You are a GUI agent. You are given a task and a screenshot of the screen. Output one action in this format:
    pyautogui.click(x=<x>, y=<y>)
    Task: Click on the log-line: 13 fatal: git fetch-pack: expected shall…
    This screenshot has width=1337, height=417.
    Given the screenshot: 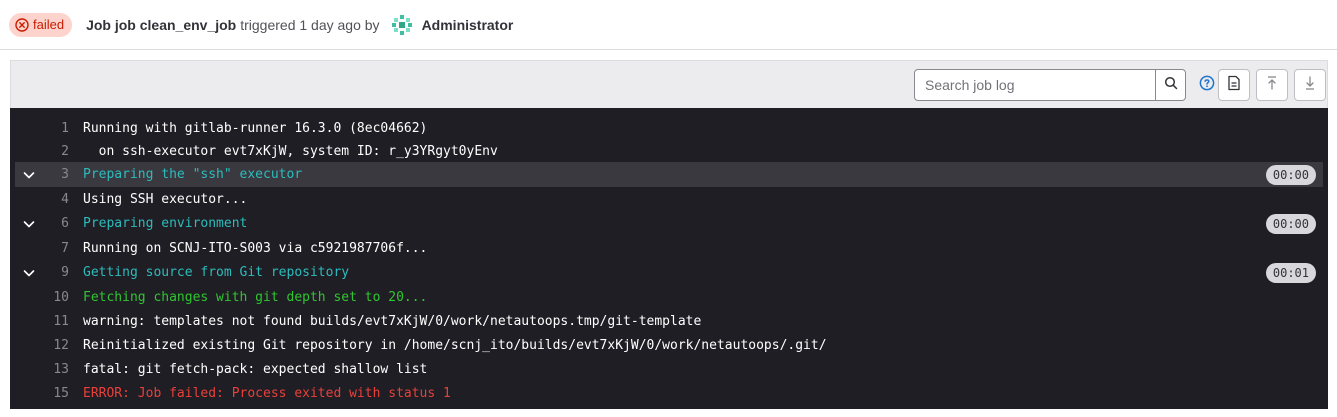 What is the action you would take?
    pyautogui.click(x=669, y=369)
    